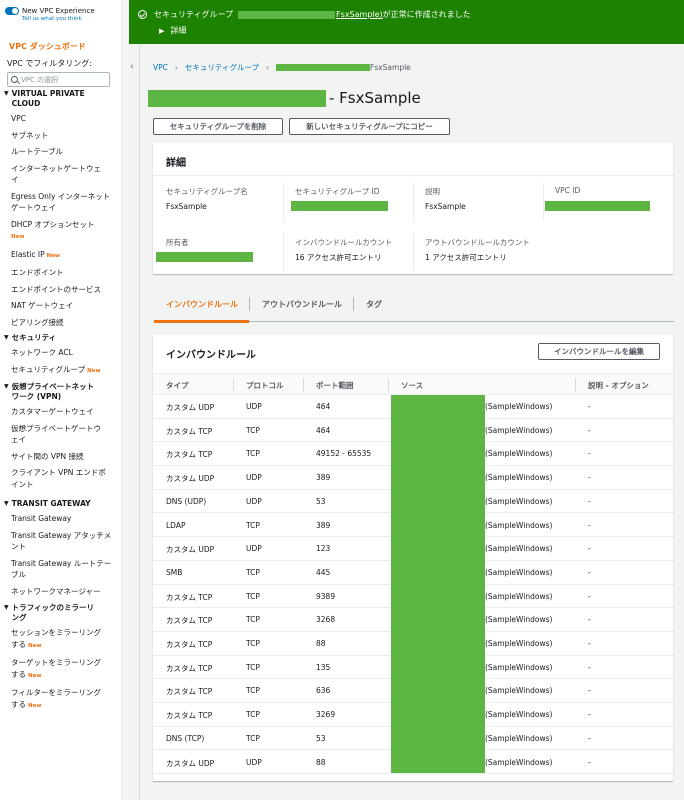 This screenshot has width=684, height=800. I want to click on chevron-left-icon: ‹, so click(132, 67).